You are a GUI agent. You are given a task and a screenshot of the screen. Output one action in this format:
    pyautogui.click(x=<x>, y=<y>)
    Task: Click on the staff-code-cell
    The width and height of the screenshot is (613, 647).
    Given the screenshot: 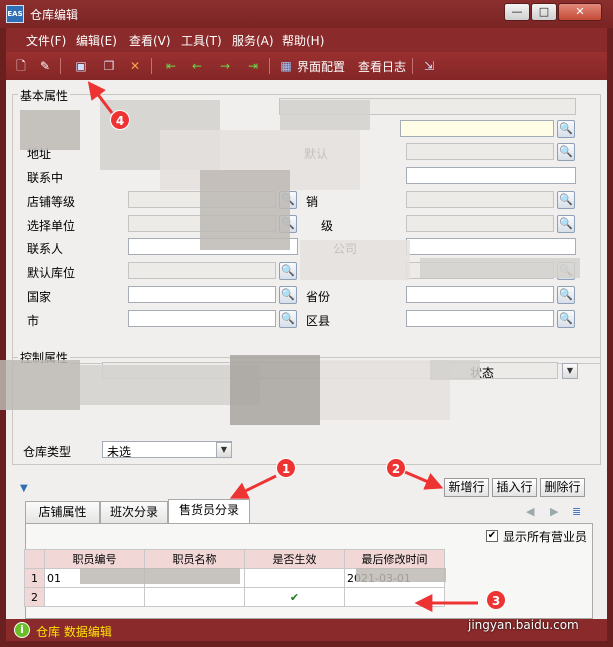 What is the action you would take?
    pyautogui.click(x=94, y=597)
    